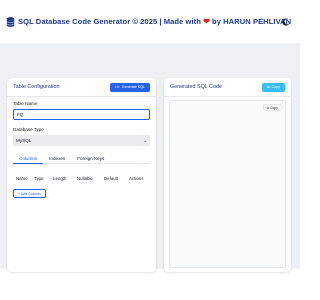 Image resolution: width=320 pixels, height=300 pixels. Describe the element at coordinates (22, 178) in the screenshot. I see `column-header-name: Name` at that location.